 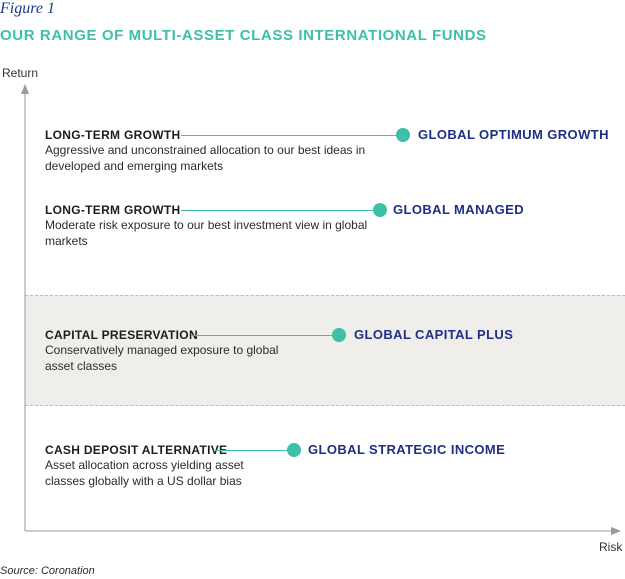 What do you see at coordinates (25, 89) in the screenshot?
I see `y-axis-arrow` at bounding box center [25, 89].